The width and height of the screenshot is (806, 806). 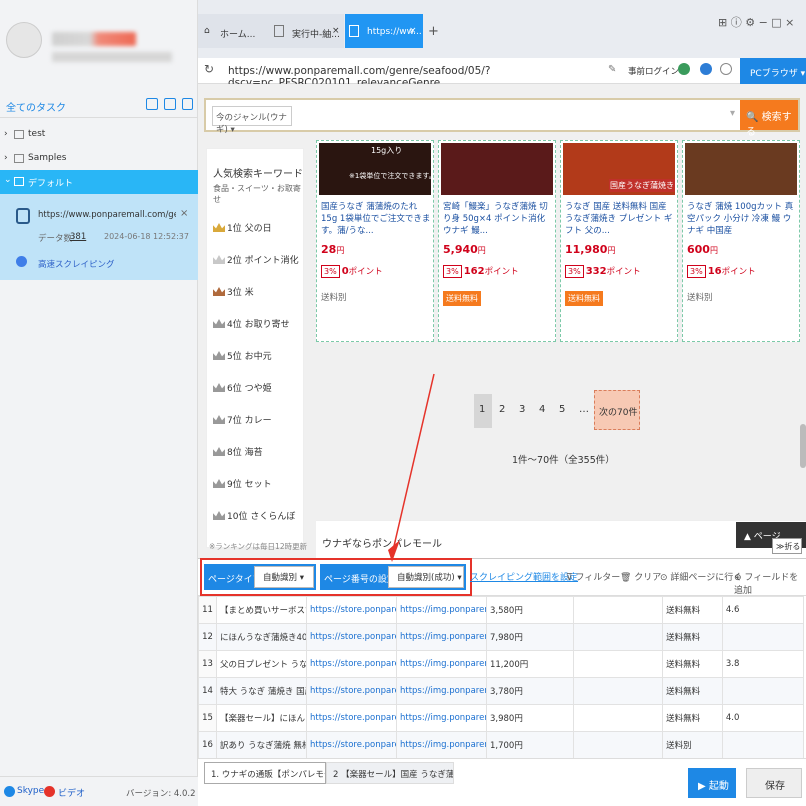 What do you see at coordinates (497, 169) in the screenshot?
I see `product-image` at bounding box center [497, 169].